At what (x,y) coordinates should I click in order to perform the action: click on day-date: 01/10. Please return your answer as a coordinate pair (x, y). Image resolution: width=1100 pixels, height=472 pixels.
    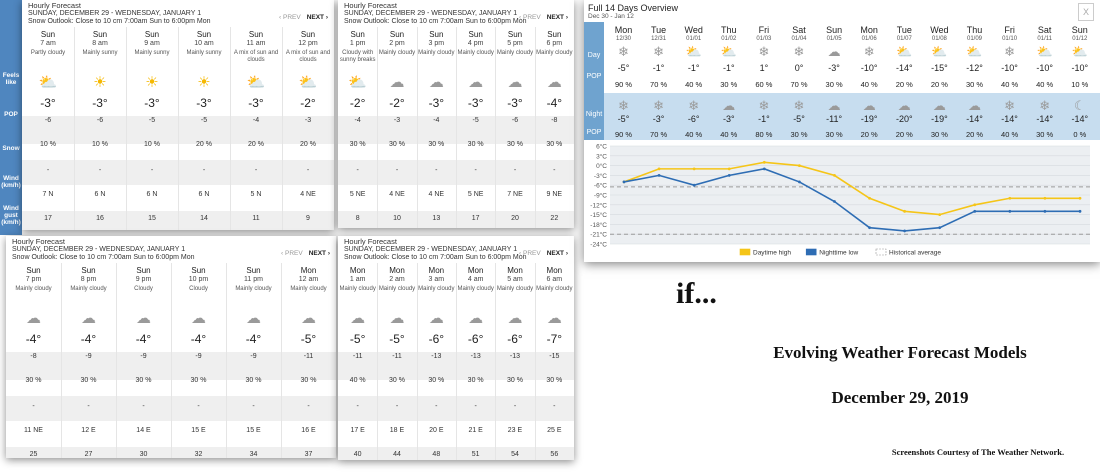
    Looking at the image, I should click on (1010, 39).